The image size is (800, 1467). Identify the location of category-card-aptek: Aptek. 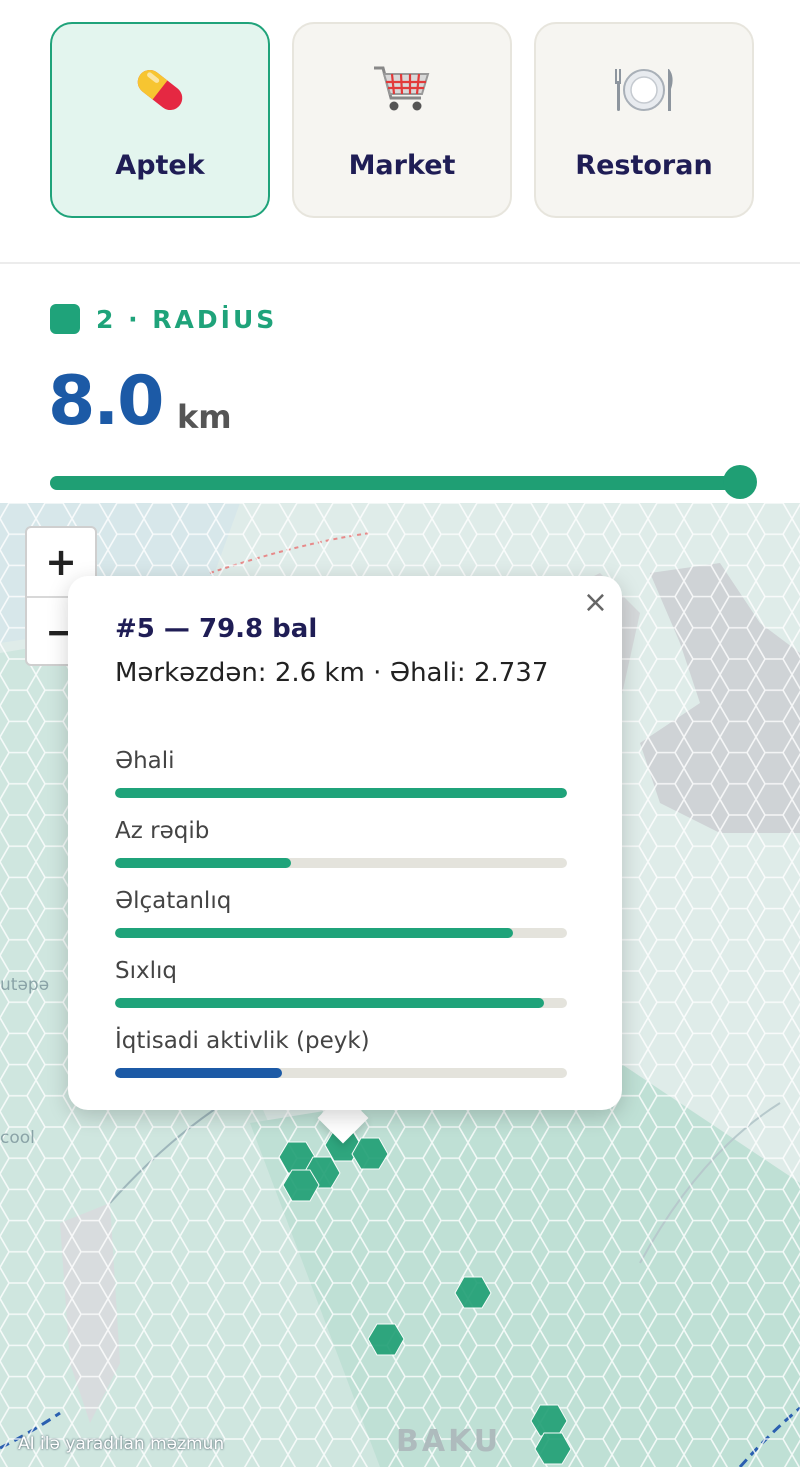
(160, 120).